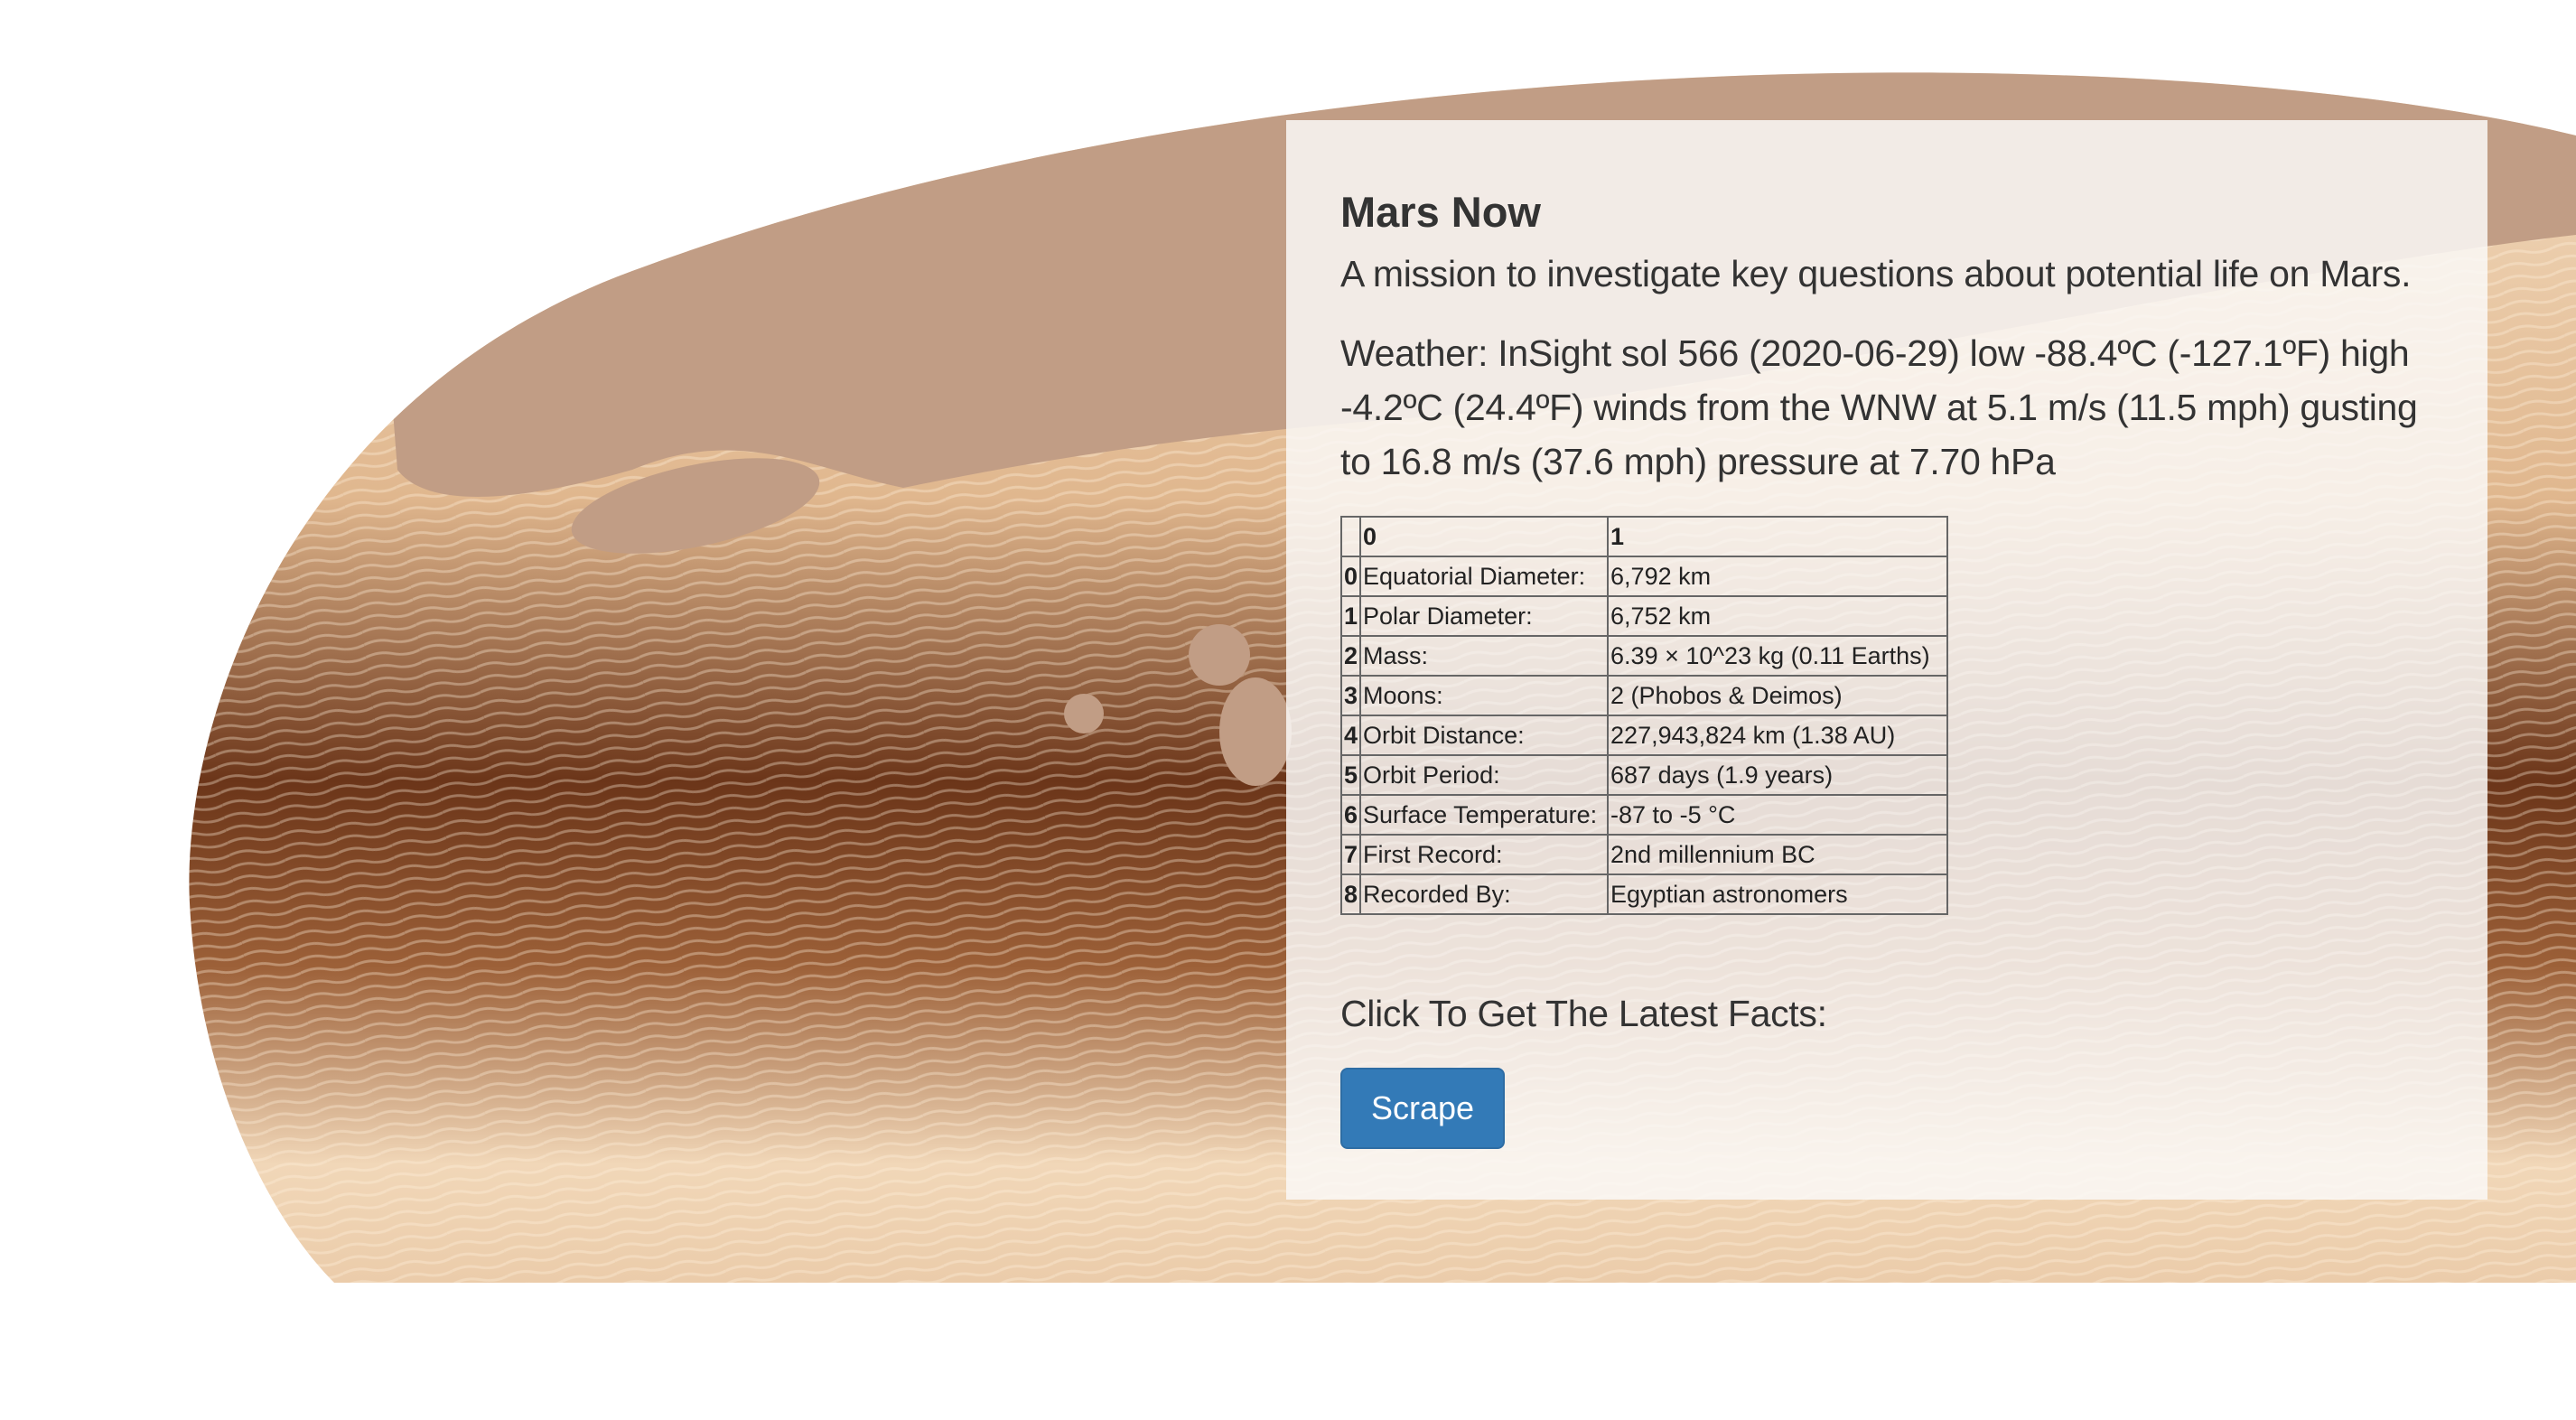 Image resolution: width=2576 pixels, height=1420 pixels. I want to click on table-header-col1: 1, so click(1778, 537).